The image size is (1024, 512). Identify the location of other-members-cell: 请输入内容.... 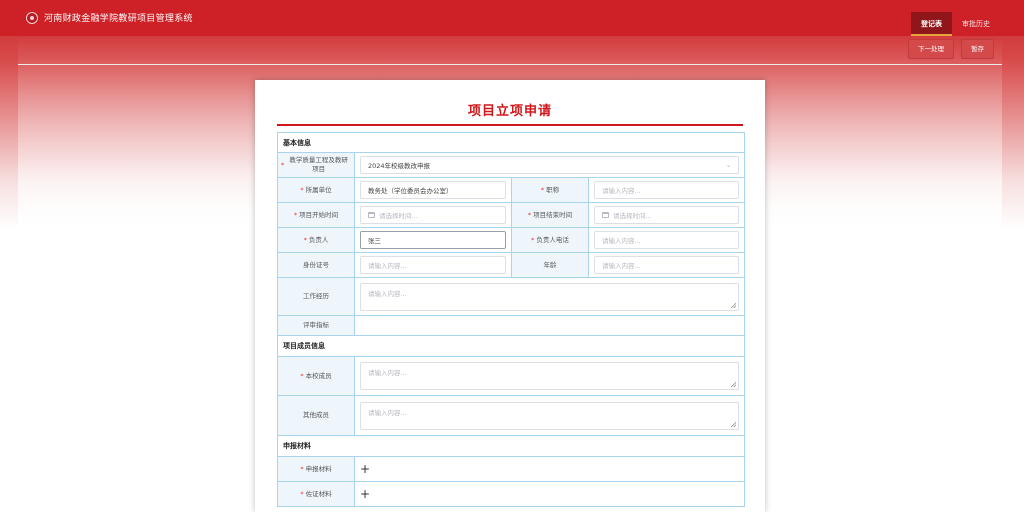
(549, 415).